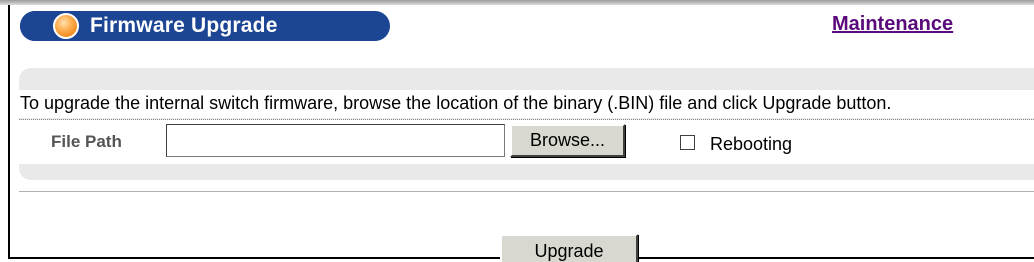 Image resolution: width=1034 pixels, height=262 pixels. I want to click on upgrade-button: Upgrade, so click(569, 248).